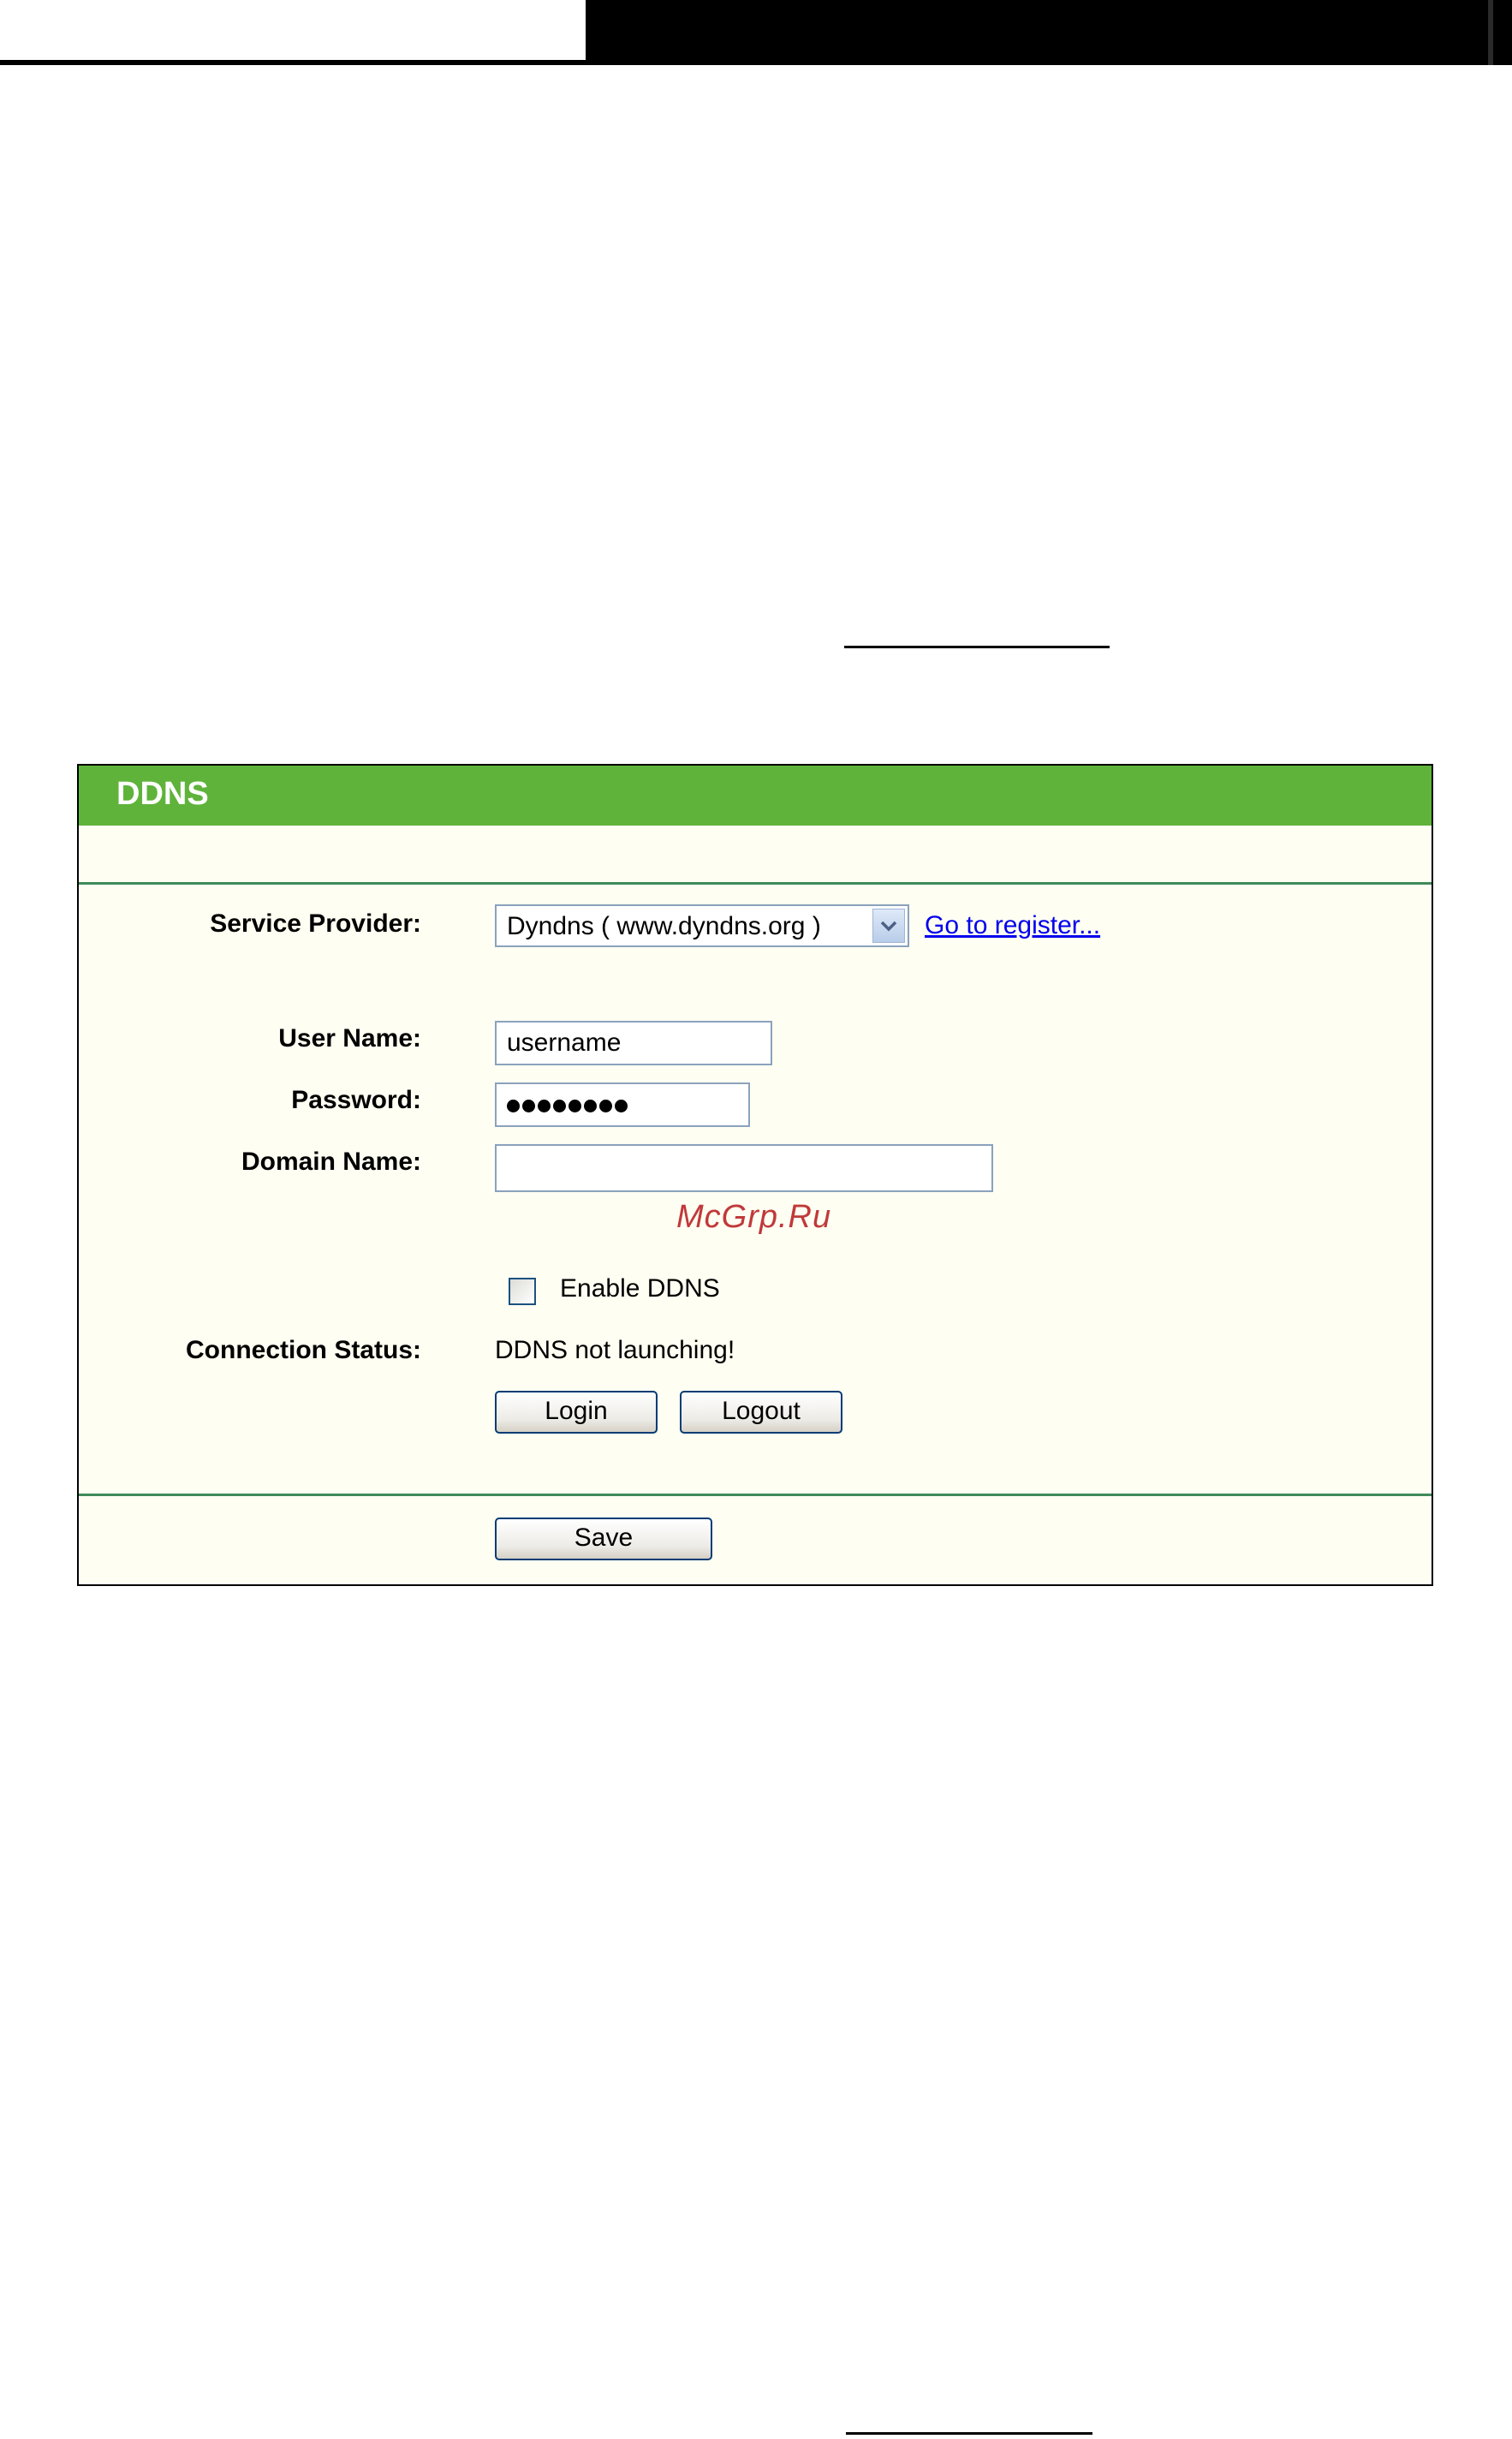  I want to click on document-link-underline, so click(977, 647).